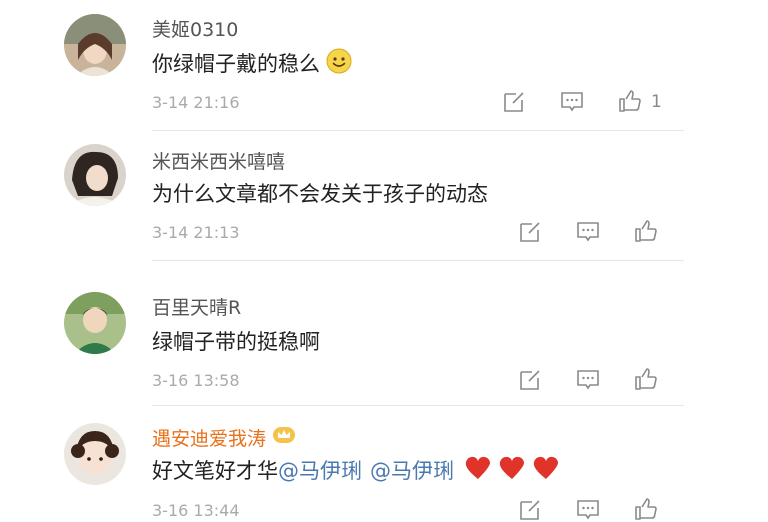  Describe the element at coordinates (284, 437) in the screenshot. I see `crown-badge-icon` at that location.